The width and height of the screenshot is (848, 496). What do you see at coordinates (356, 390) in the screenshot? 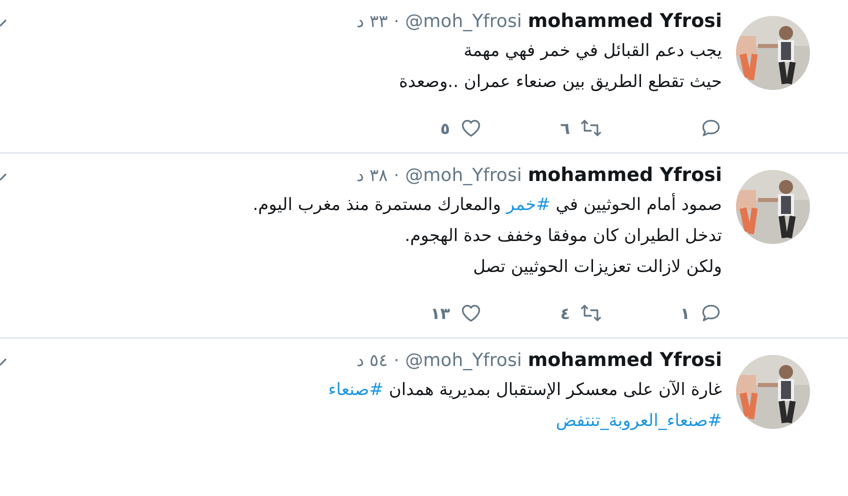
I see `hashtag-link: #صنعاء` at bounding box center [356, 390].